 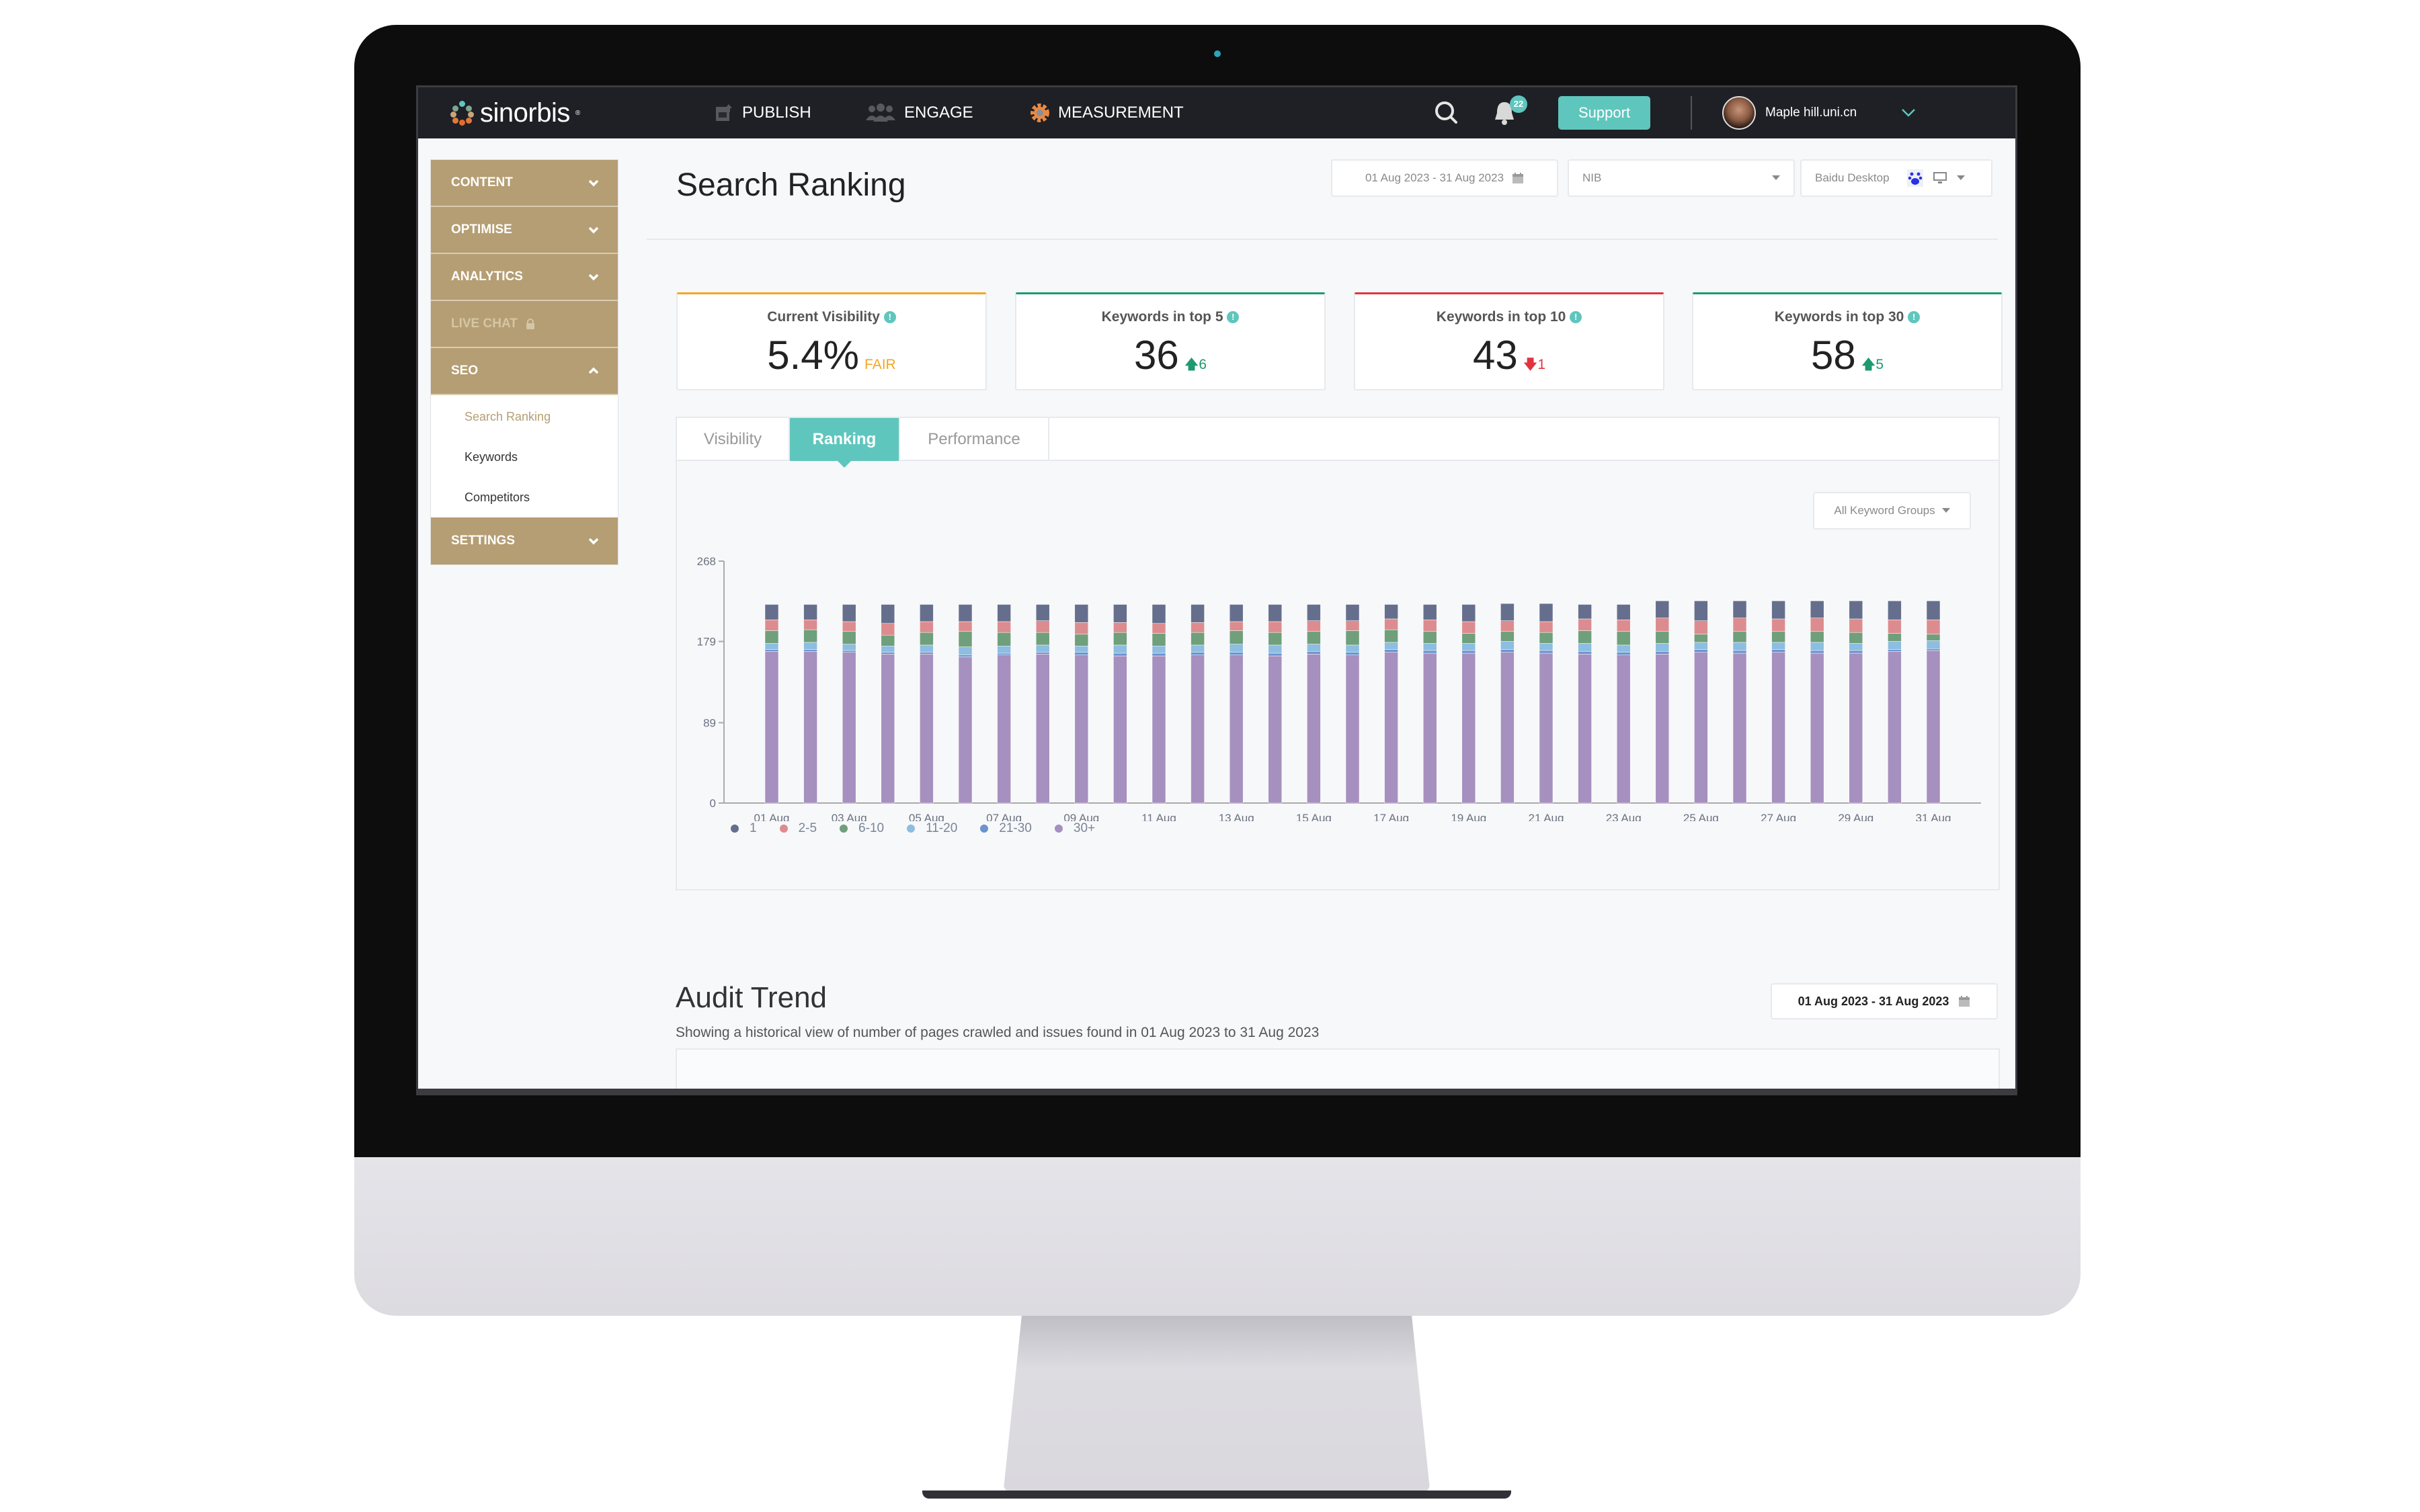 I want to click on nav-engage: ENGAGE, so click(x=919, y=112).